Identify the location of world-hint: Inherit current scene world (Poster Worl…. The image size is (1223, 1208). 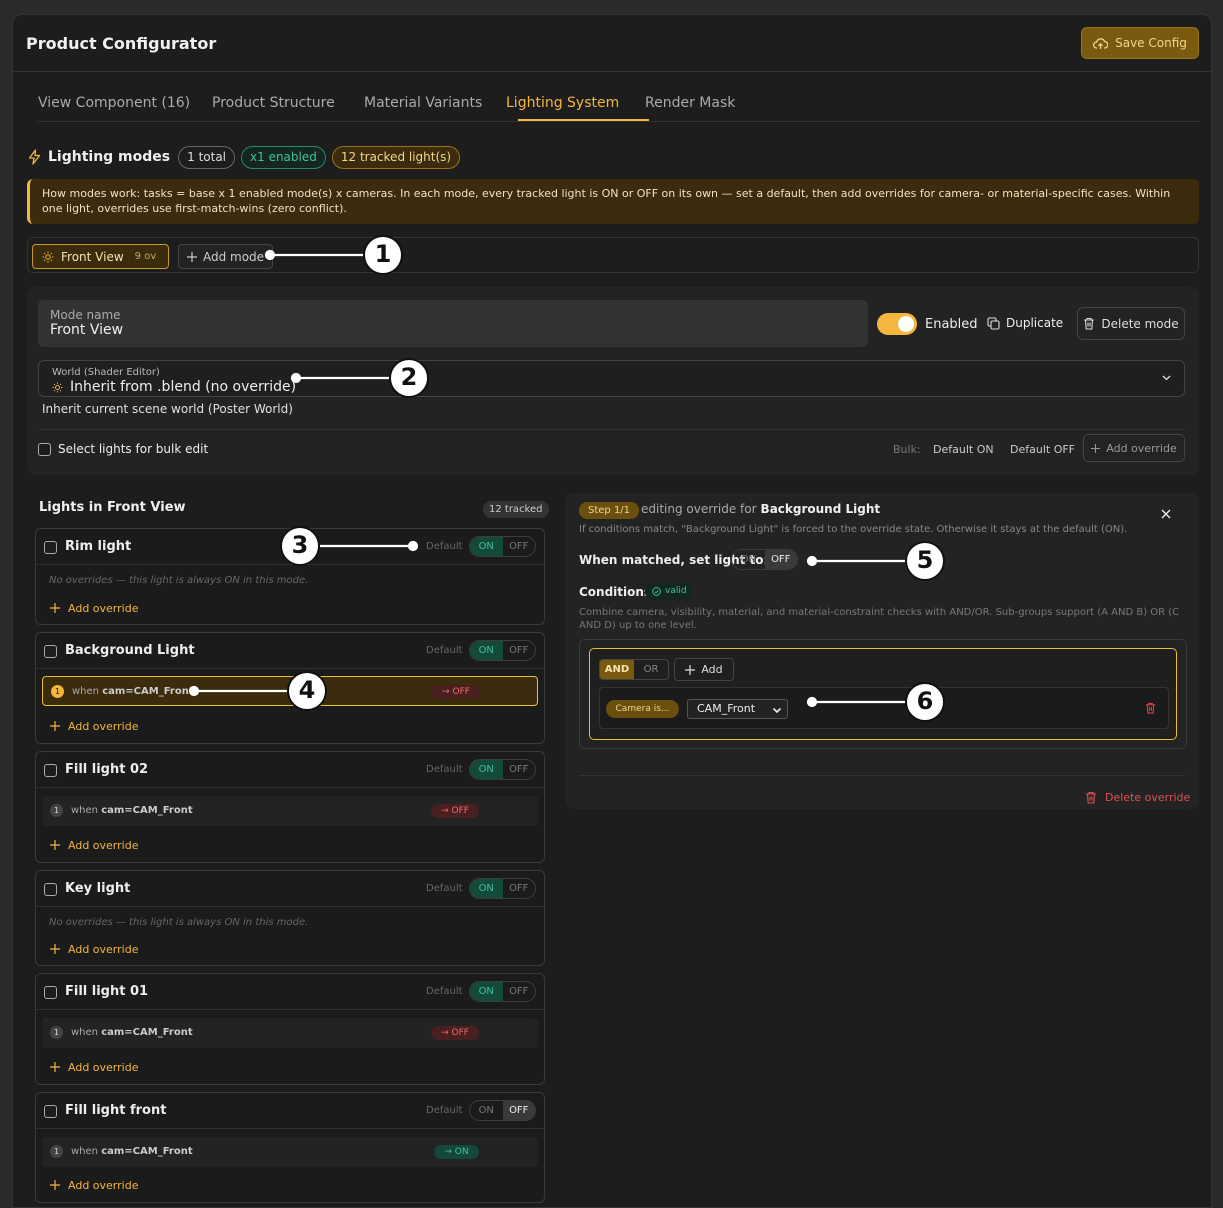
(167, 409).